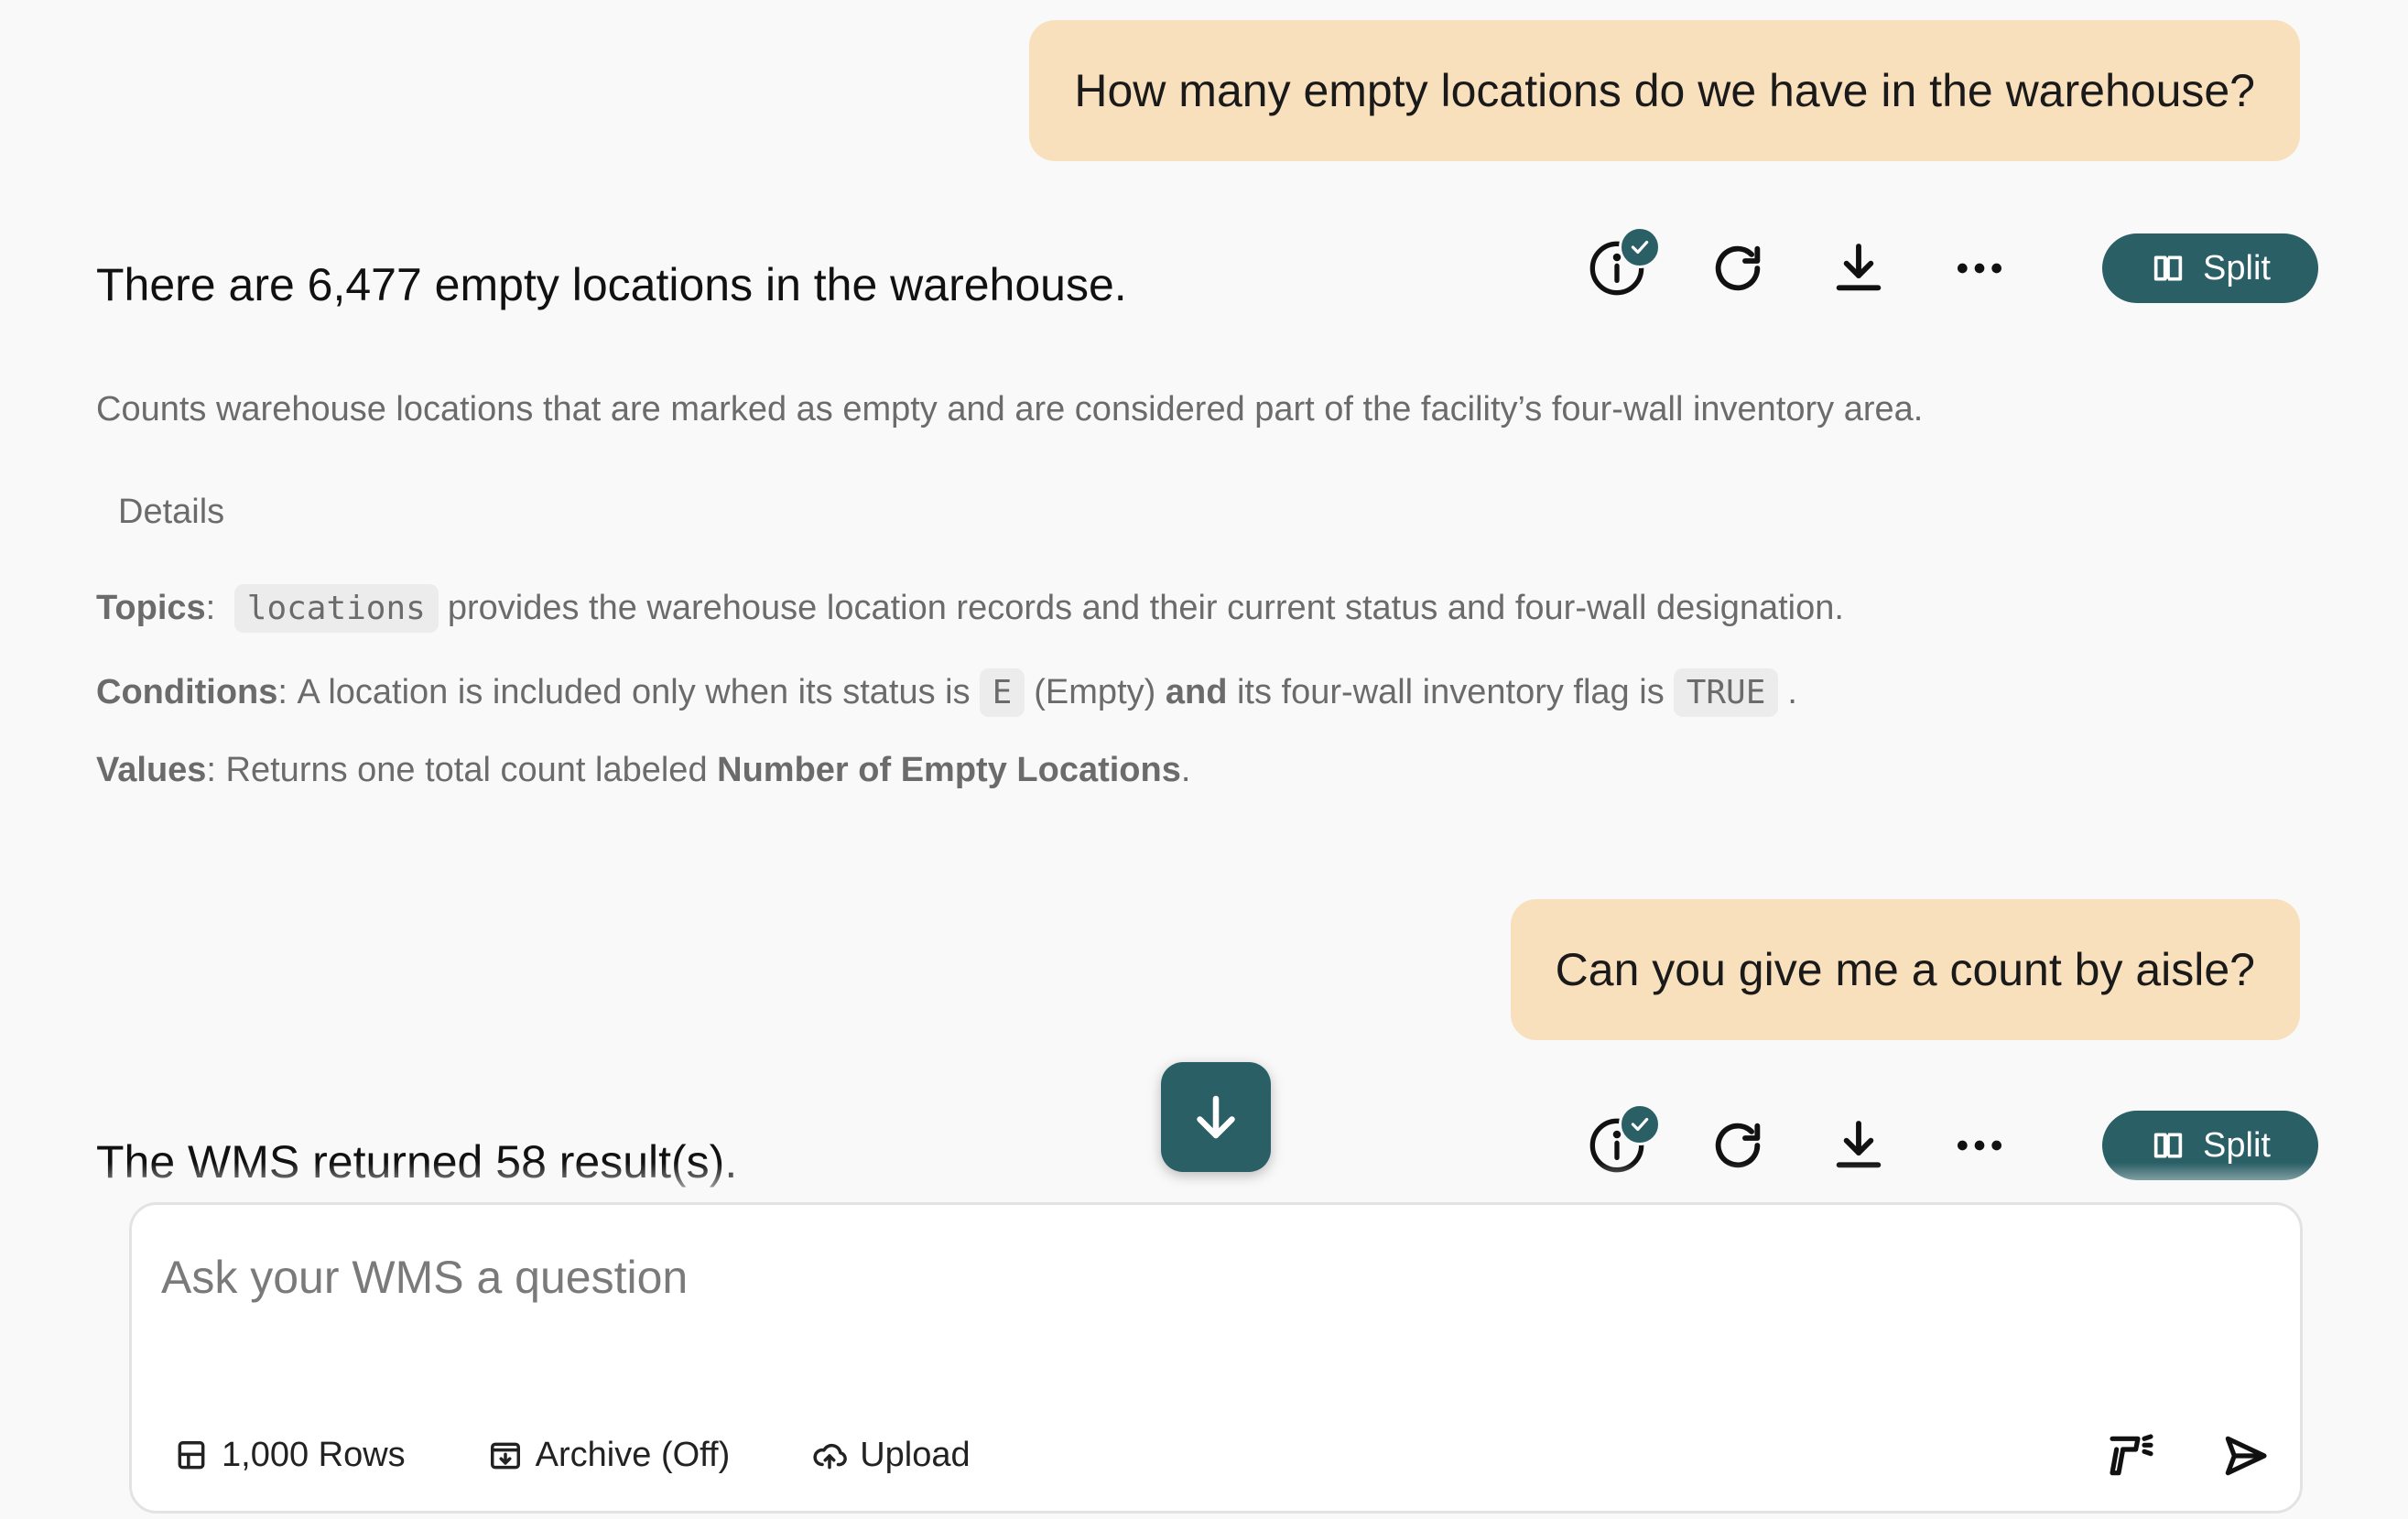 Image resolution: width=2408 pixels, height=1519 pixels. I want to click on rows-button: 1,000 Rows, so click(290, 1455).